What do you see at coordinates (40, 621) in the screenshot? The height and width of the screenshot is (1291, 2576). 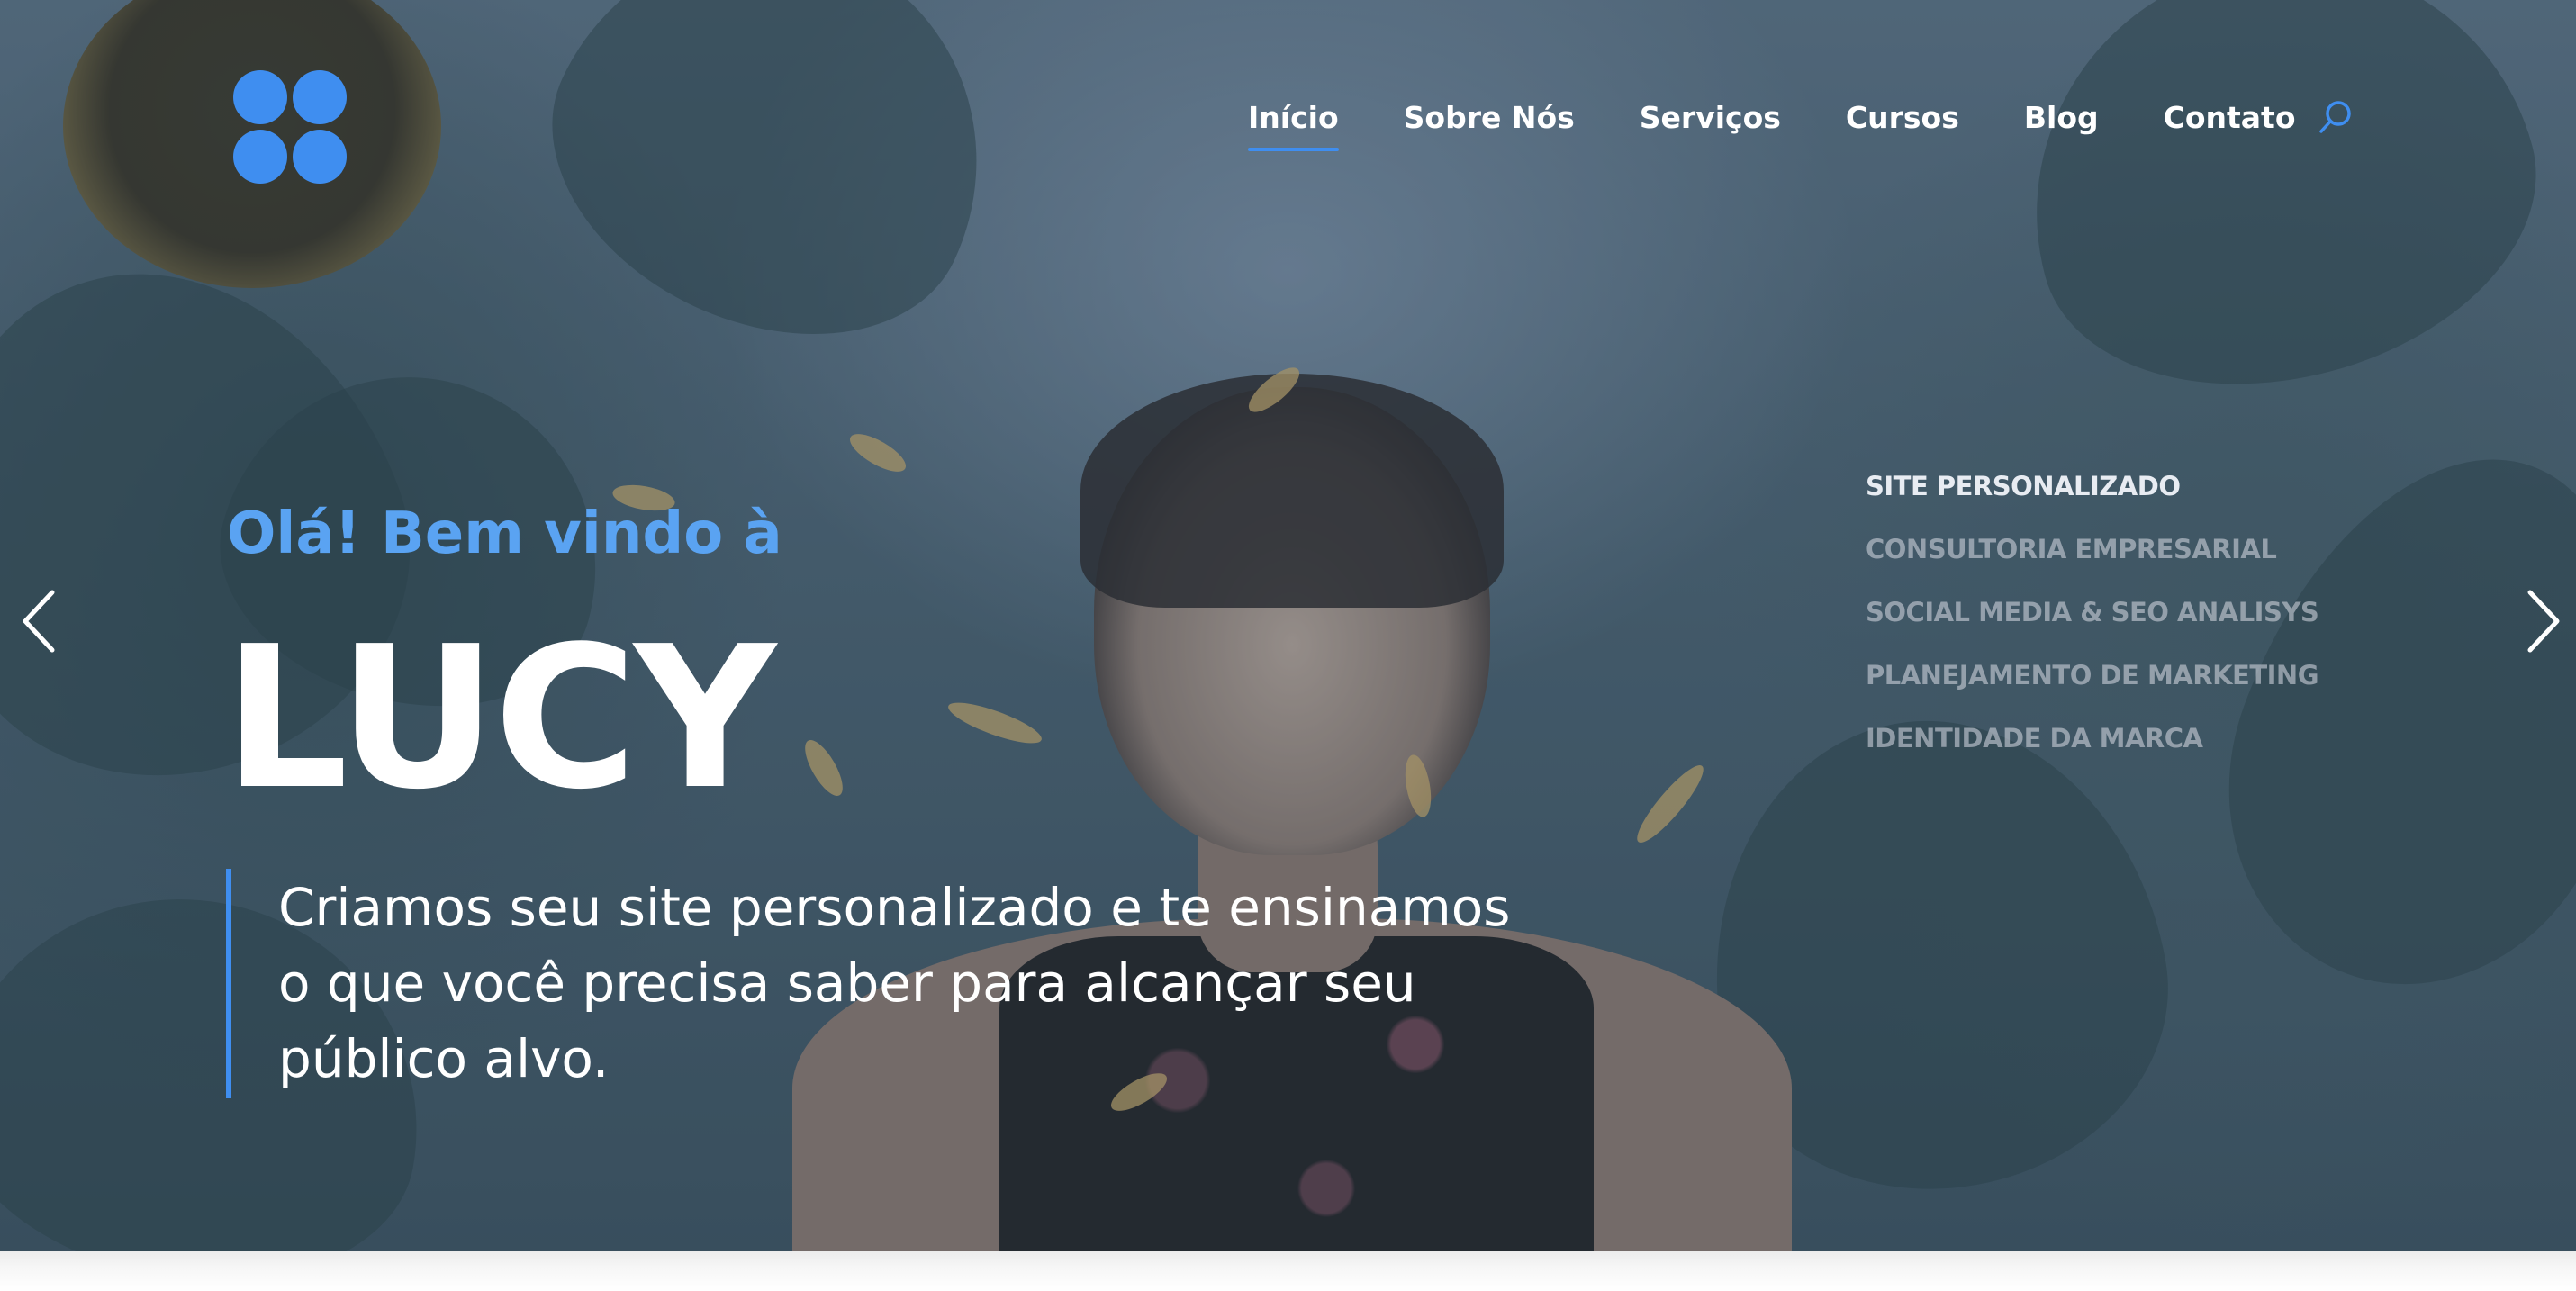 I see `chevron-left-icon` at bounding box center [40, 621].